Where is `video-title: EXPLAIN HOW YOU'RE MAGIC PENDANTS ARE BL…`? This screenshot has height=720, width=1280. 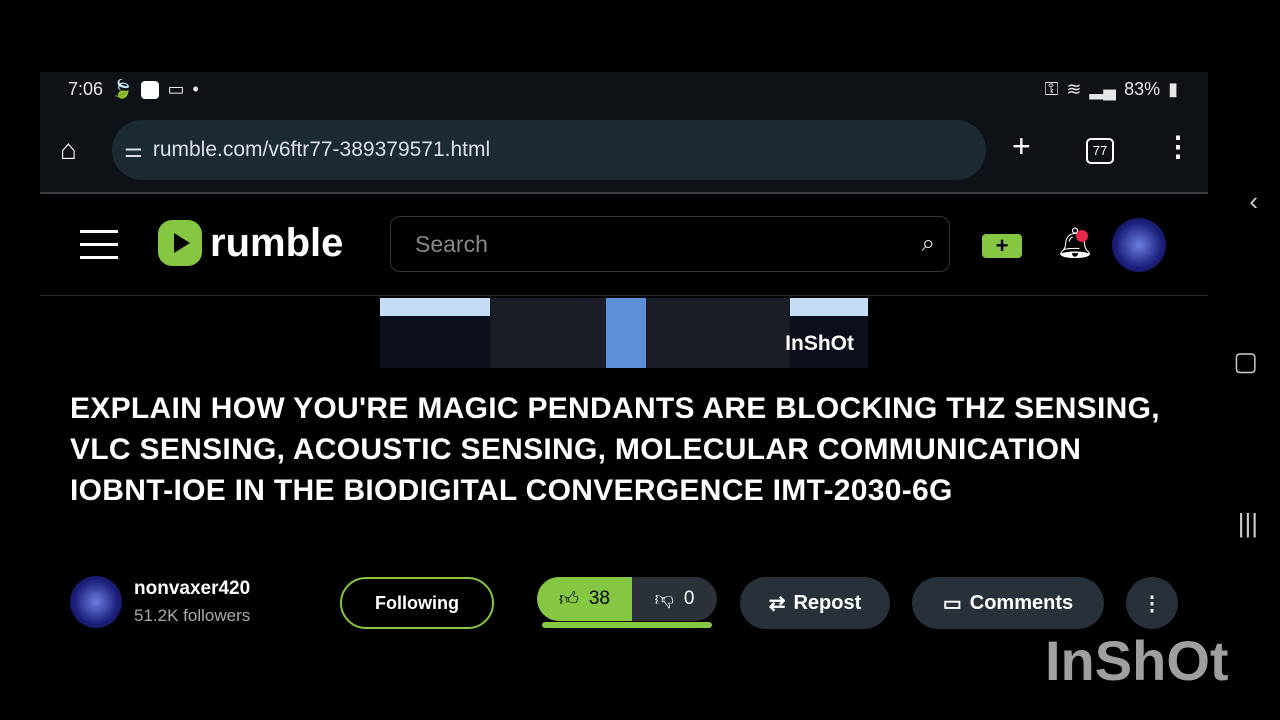 video-title: EXPLAIN HOW YOU'RE MAGIC PENDANTS ARE BL… is located at coordinates (615, 449).